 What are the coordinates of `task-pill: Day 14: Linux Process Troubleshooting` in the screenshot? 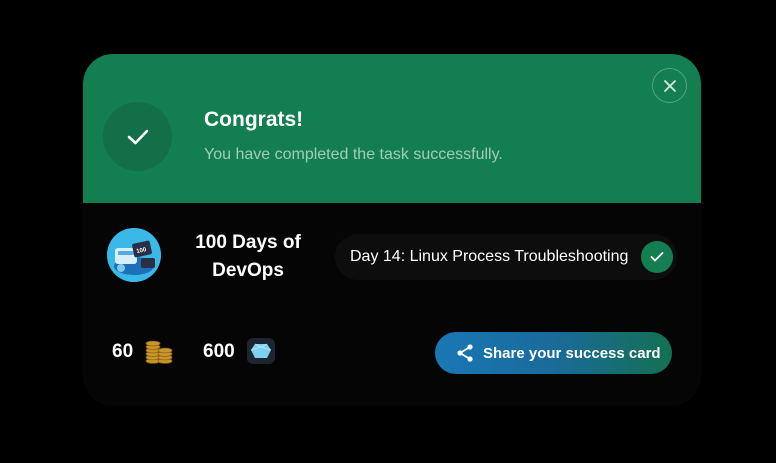 It's located at (506, 257).